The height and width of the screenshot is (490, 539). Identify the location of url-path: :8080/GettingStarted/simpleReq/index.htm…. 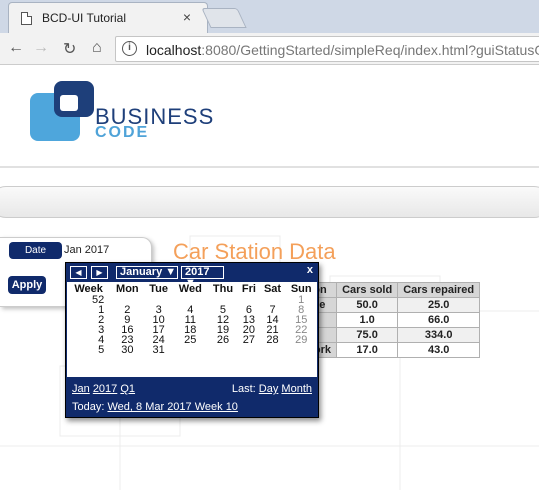
(370, 50).